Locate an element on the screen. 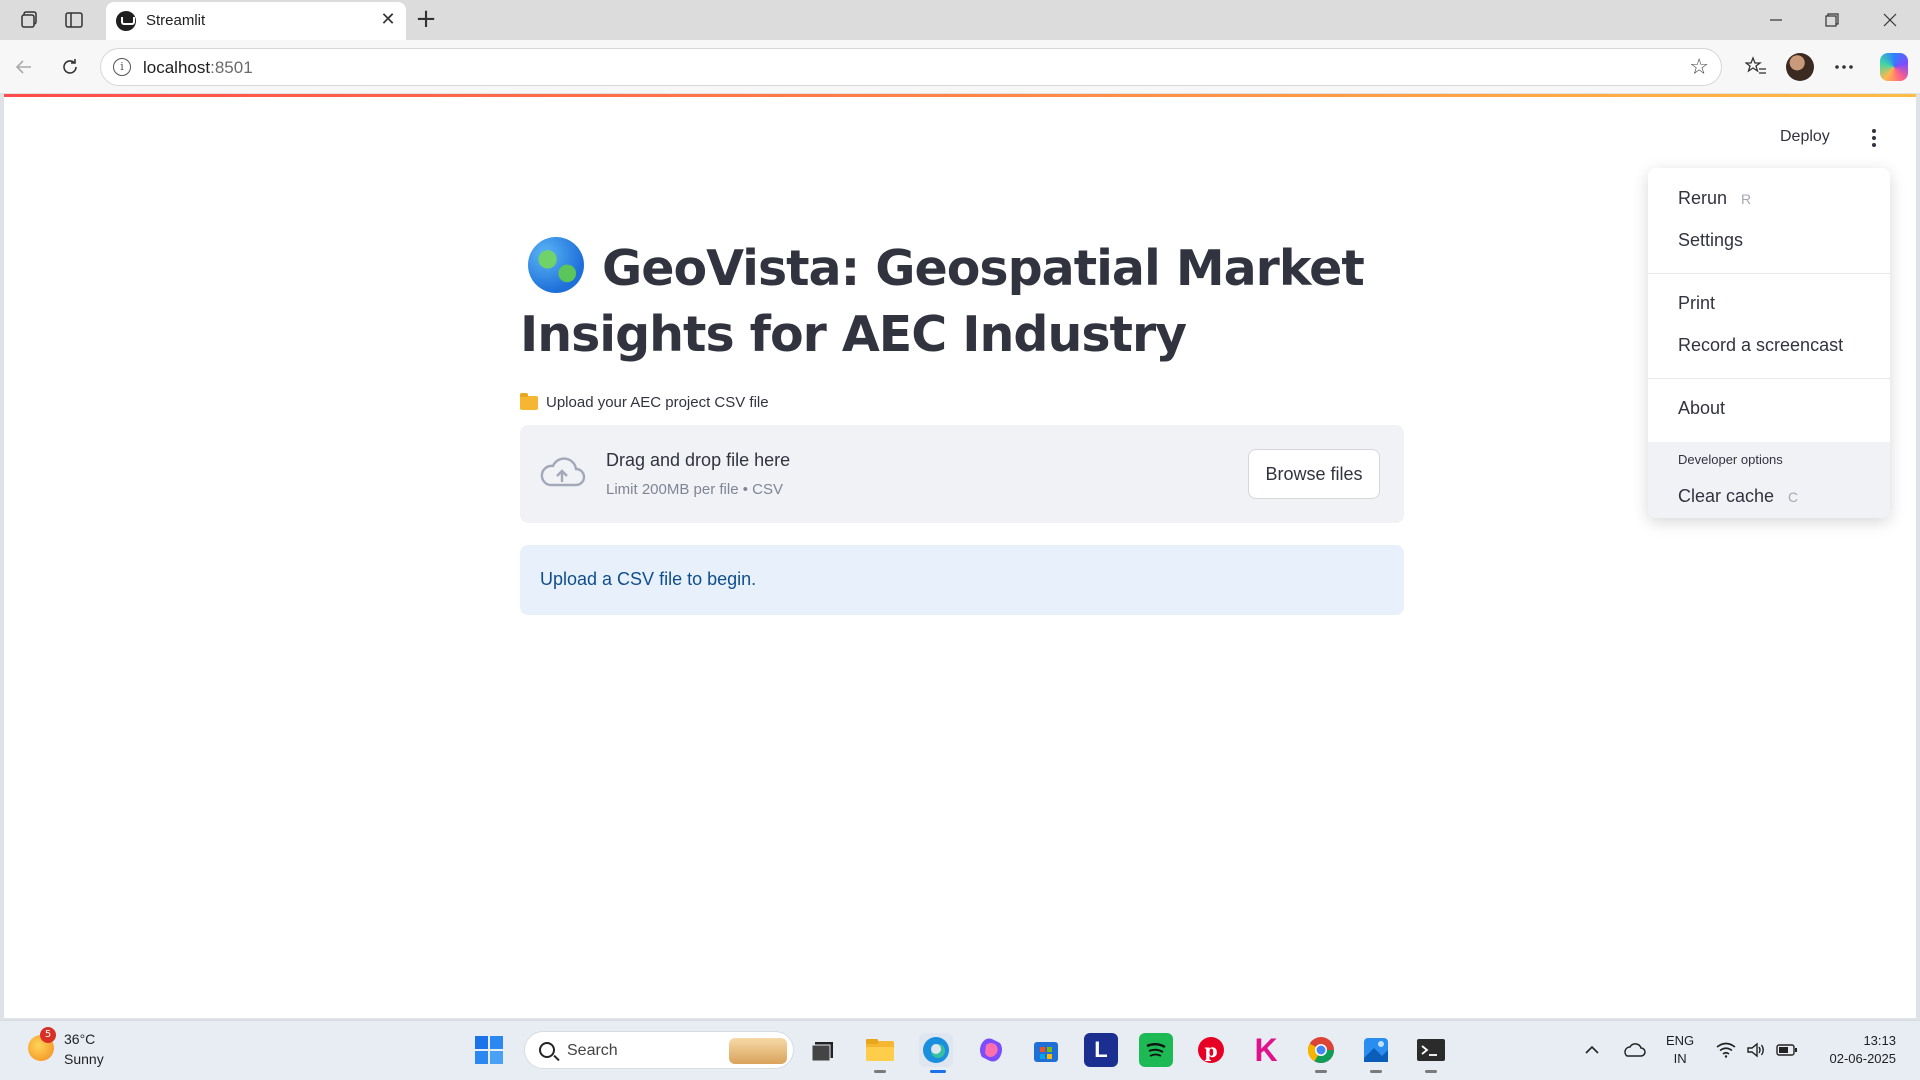 This screenshot has height=1080, width=1920. browser-toolbar: i localhost:8501 ☆ is located at coordinates (960, 67).